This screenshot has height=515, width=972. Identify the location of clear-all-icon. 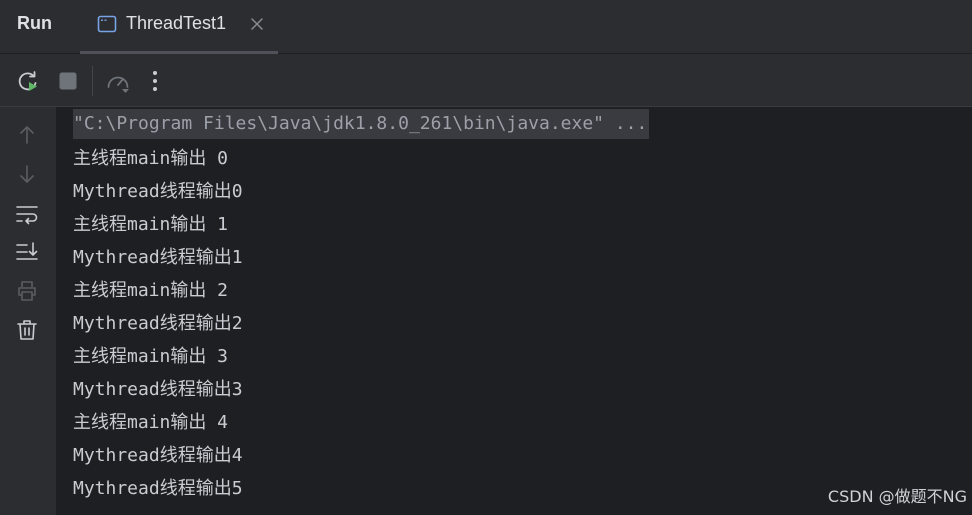
(27, 330).